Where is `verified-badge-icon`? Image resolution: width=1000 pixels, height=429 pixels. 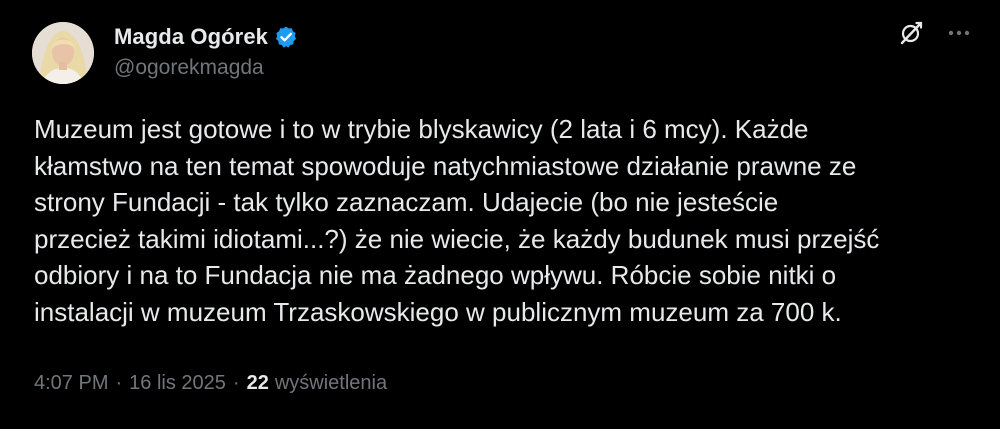 verified-badge-icon is located at coordinates (286, 37).